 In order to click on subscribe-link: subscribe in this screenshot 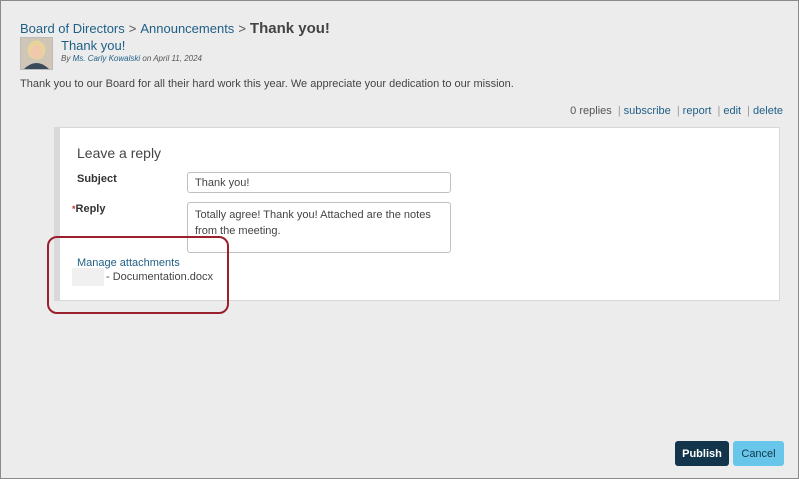, I will do `click(647, 111)`.